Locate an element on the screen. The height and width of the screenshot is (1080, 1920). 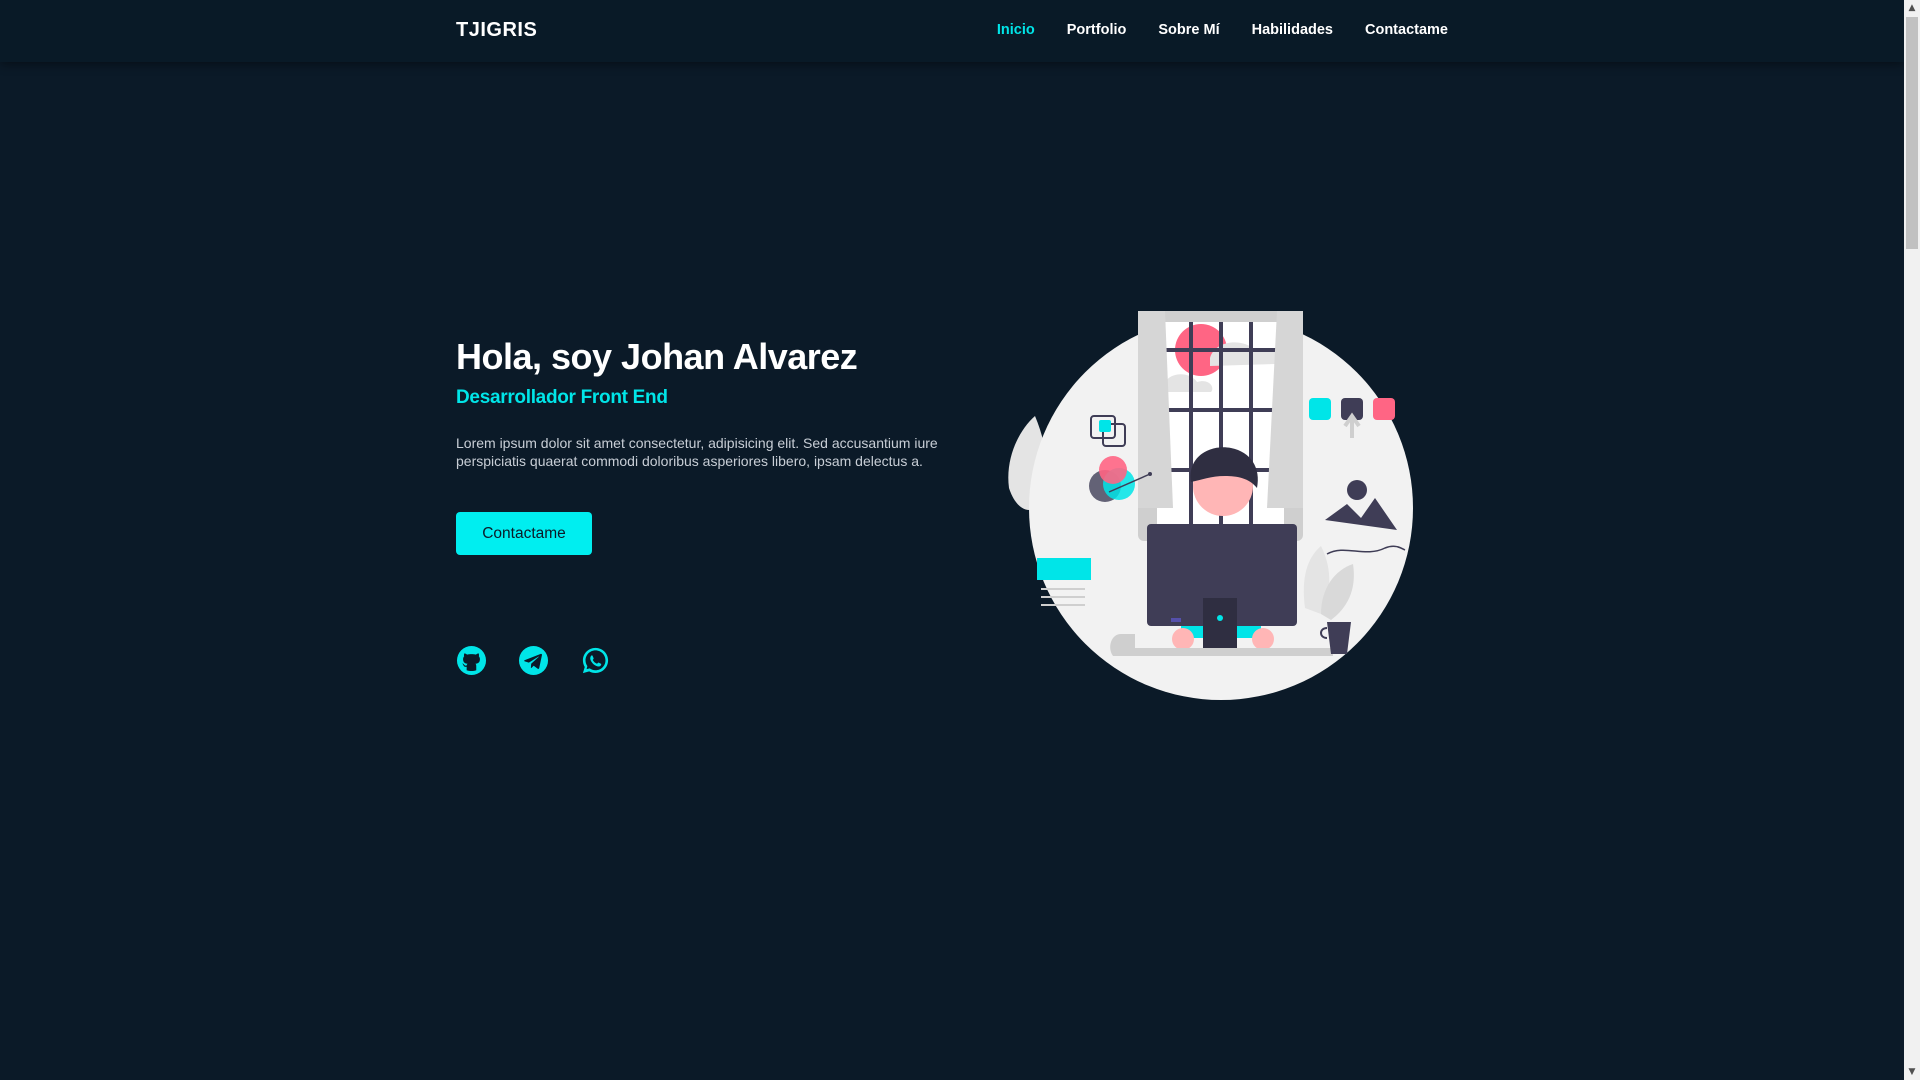
social-links is located at coordinates (533, 660).